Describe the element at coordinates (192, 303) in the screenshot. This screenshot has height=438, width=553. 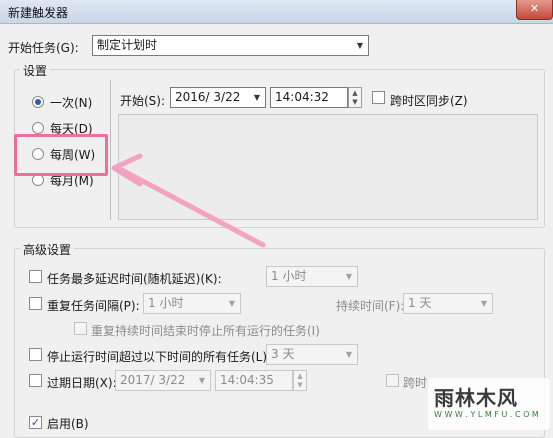
I see `repeat-select: 1 小时 ▼` at that location.